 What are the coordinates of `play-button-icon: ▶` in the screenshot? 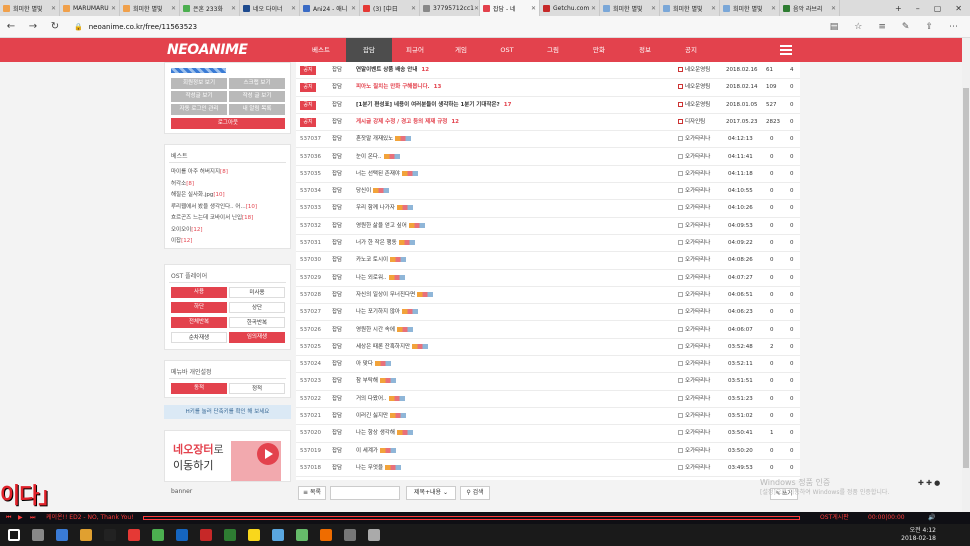 It's located at (20, 518).